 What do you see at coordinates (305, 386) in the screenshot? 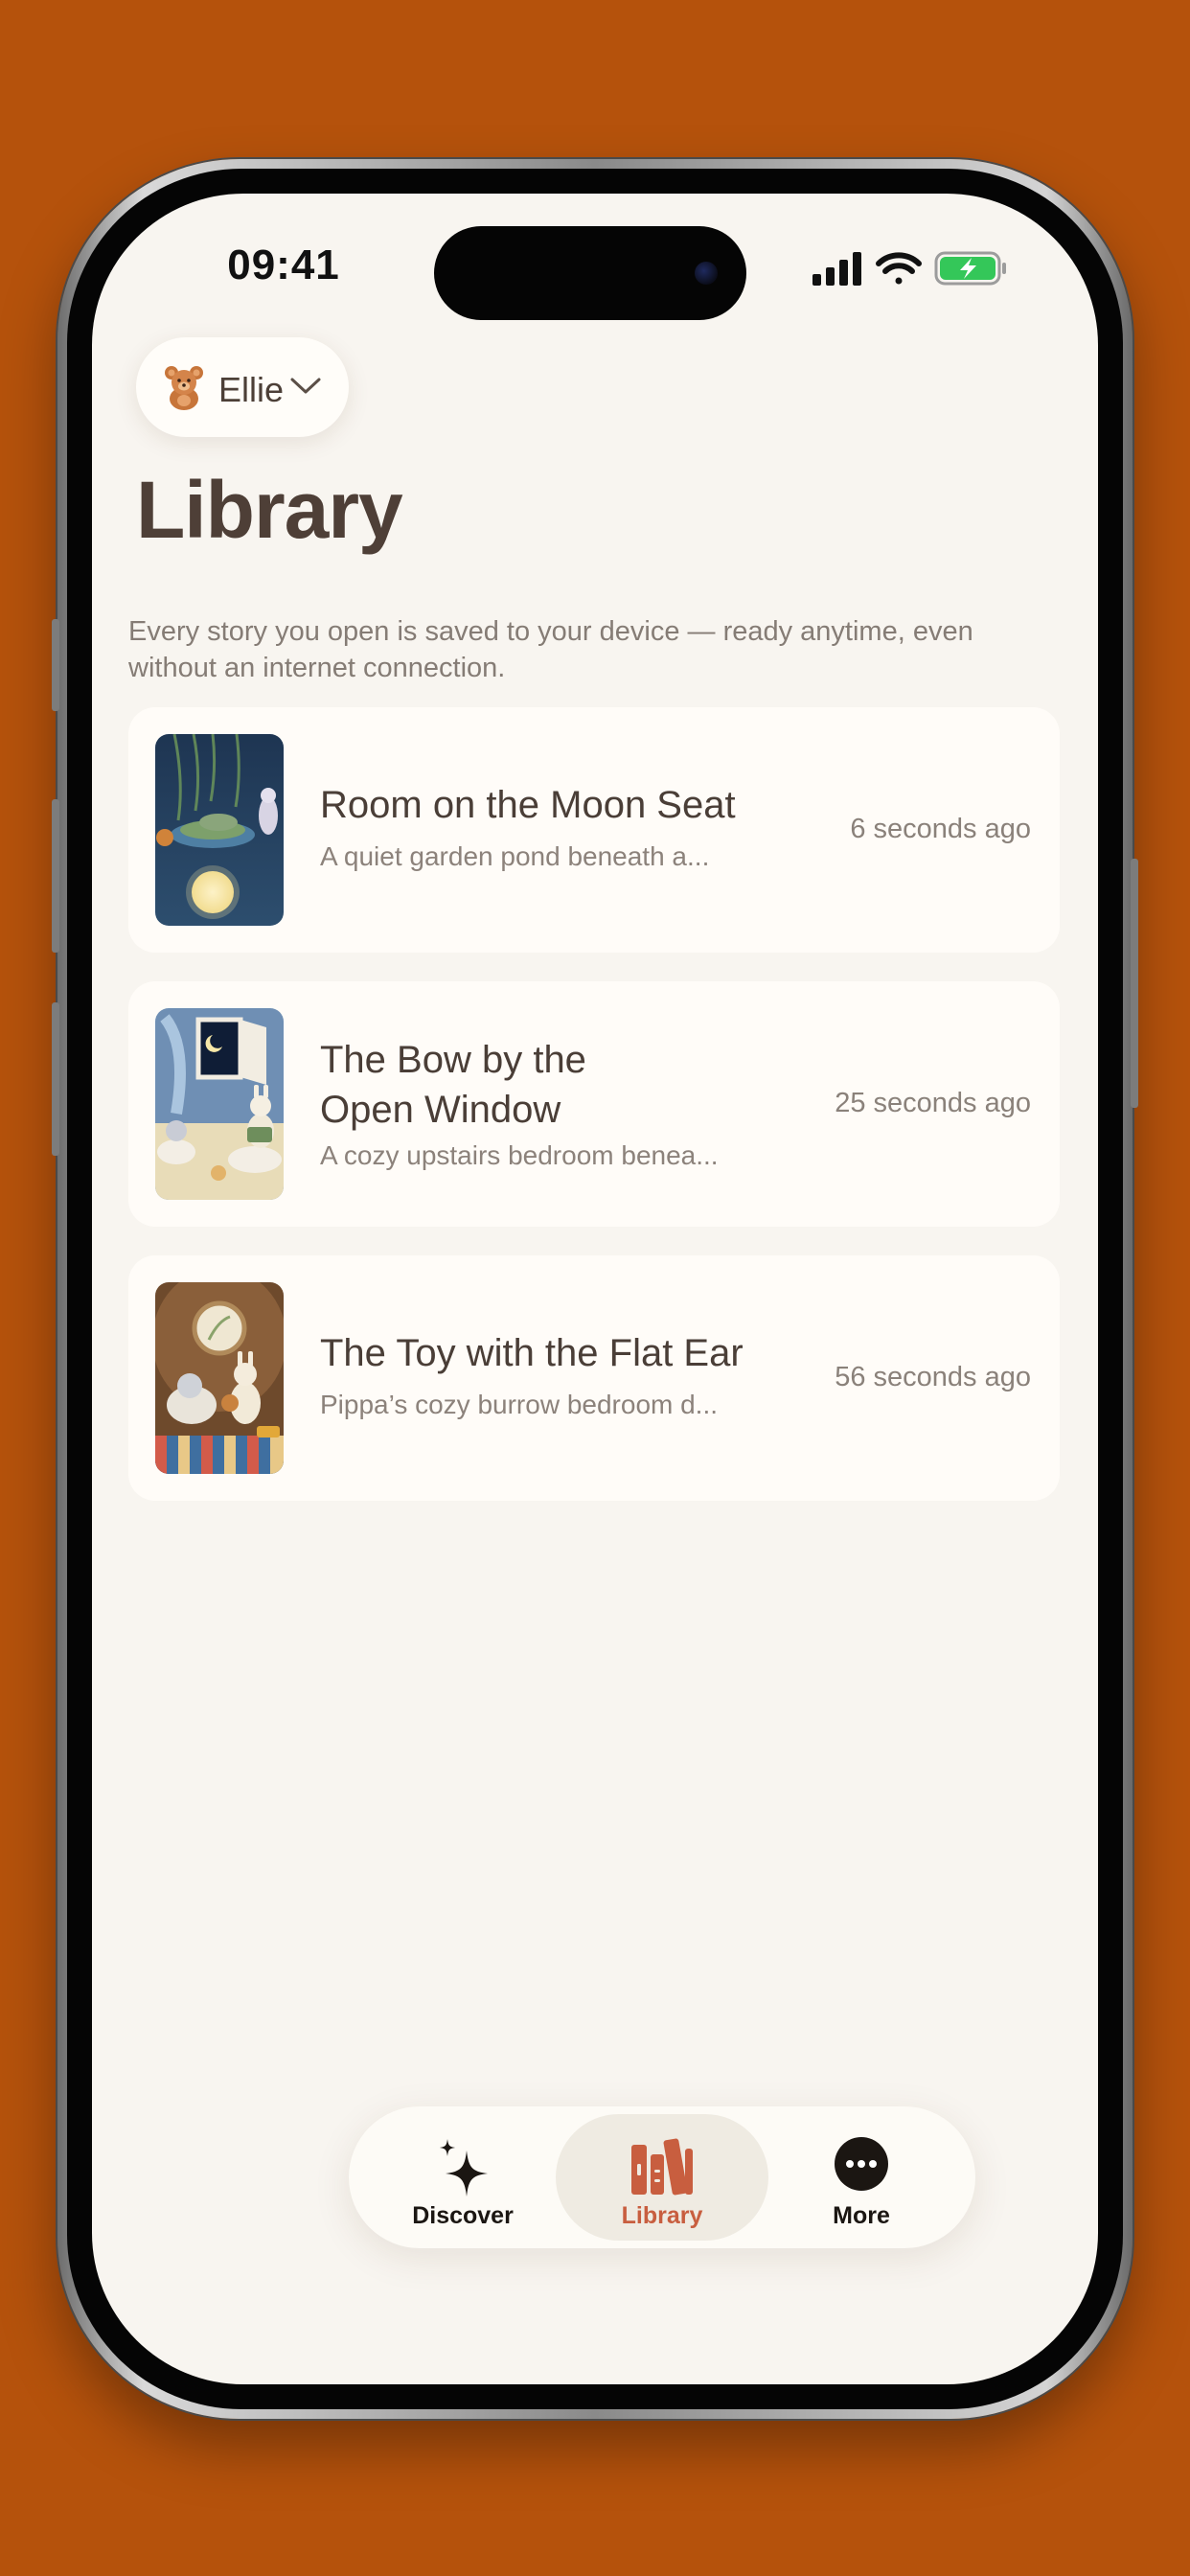
I see `chevron-down-icon` at bounding box center [305, 386].